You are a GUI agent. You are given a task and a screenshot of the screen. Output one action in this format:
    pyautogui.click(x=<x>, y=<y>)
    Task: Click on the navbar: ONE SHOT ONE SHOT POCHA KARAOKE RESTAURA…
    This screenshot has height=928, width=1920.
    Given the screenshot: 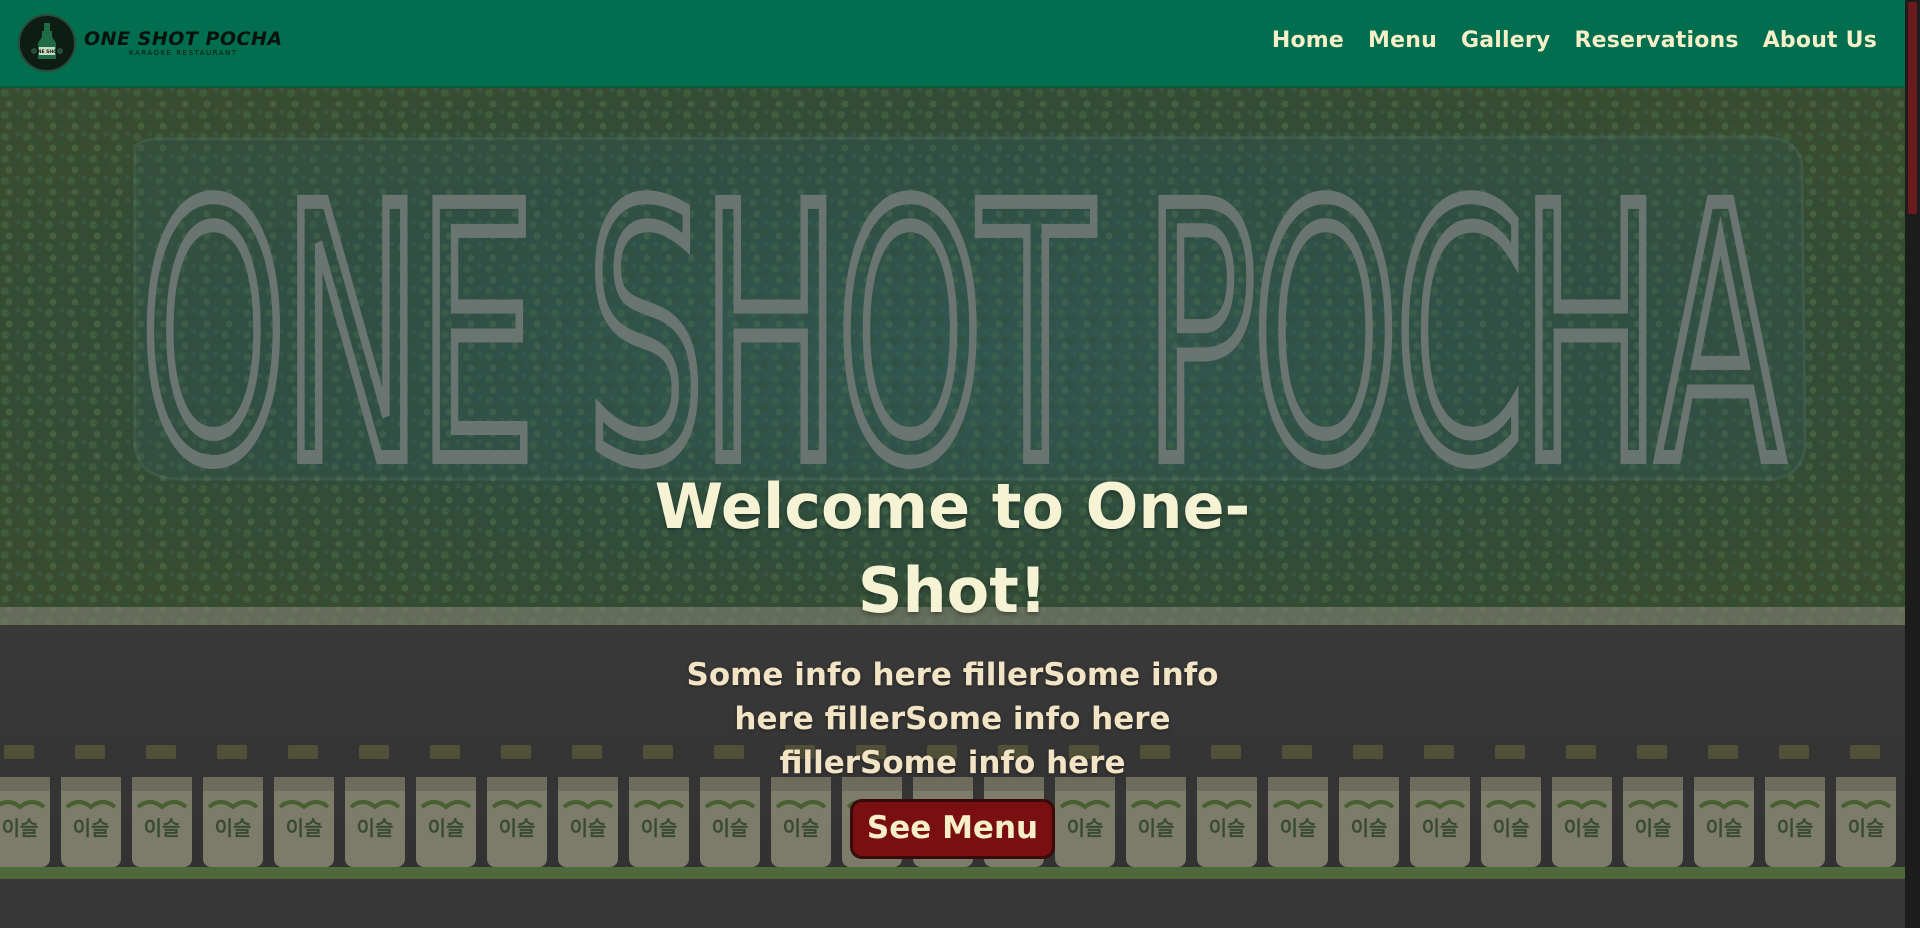 What is the action you would take?
    pyautogui.click(x=952, y=44)
    